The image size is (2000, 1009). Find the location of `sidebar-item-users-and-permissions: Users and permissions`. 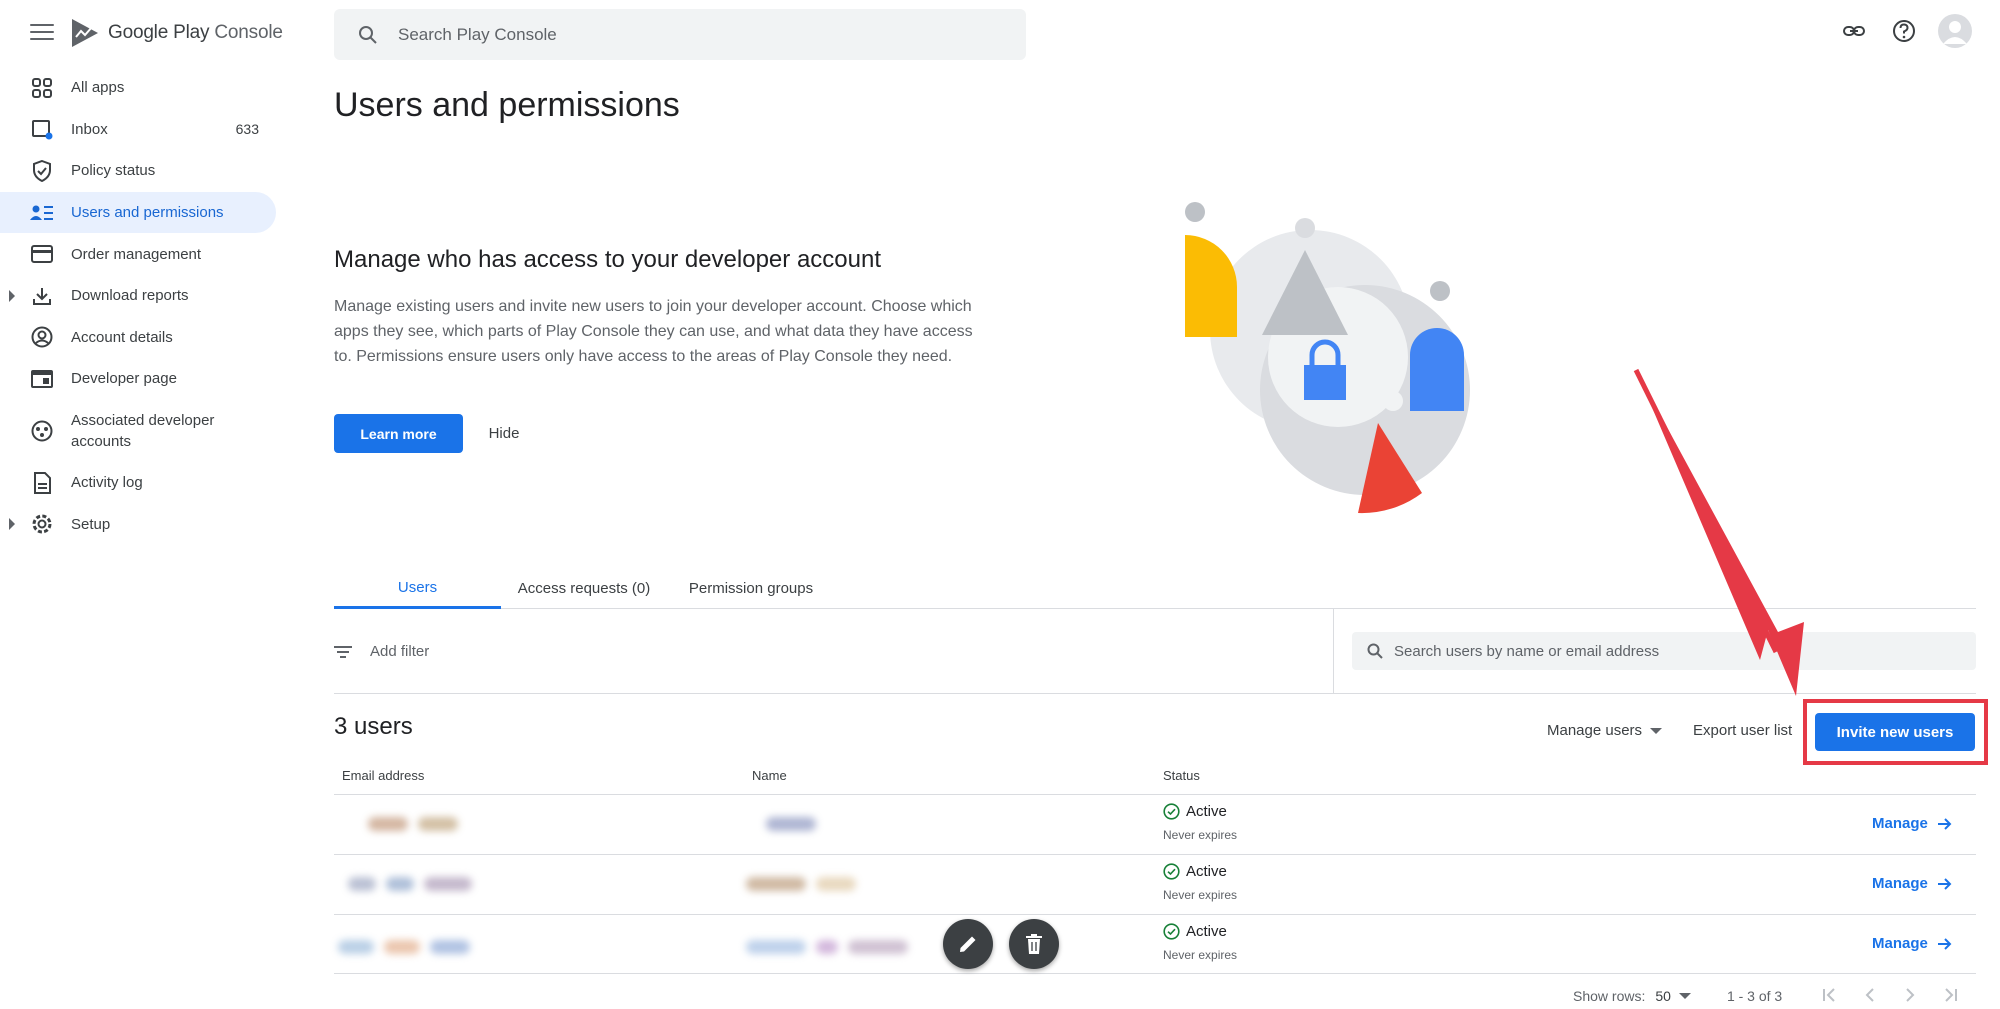

sidebar-item-users-and-permissions: Users and permissions is located at coordinates (138, 212).